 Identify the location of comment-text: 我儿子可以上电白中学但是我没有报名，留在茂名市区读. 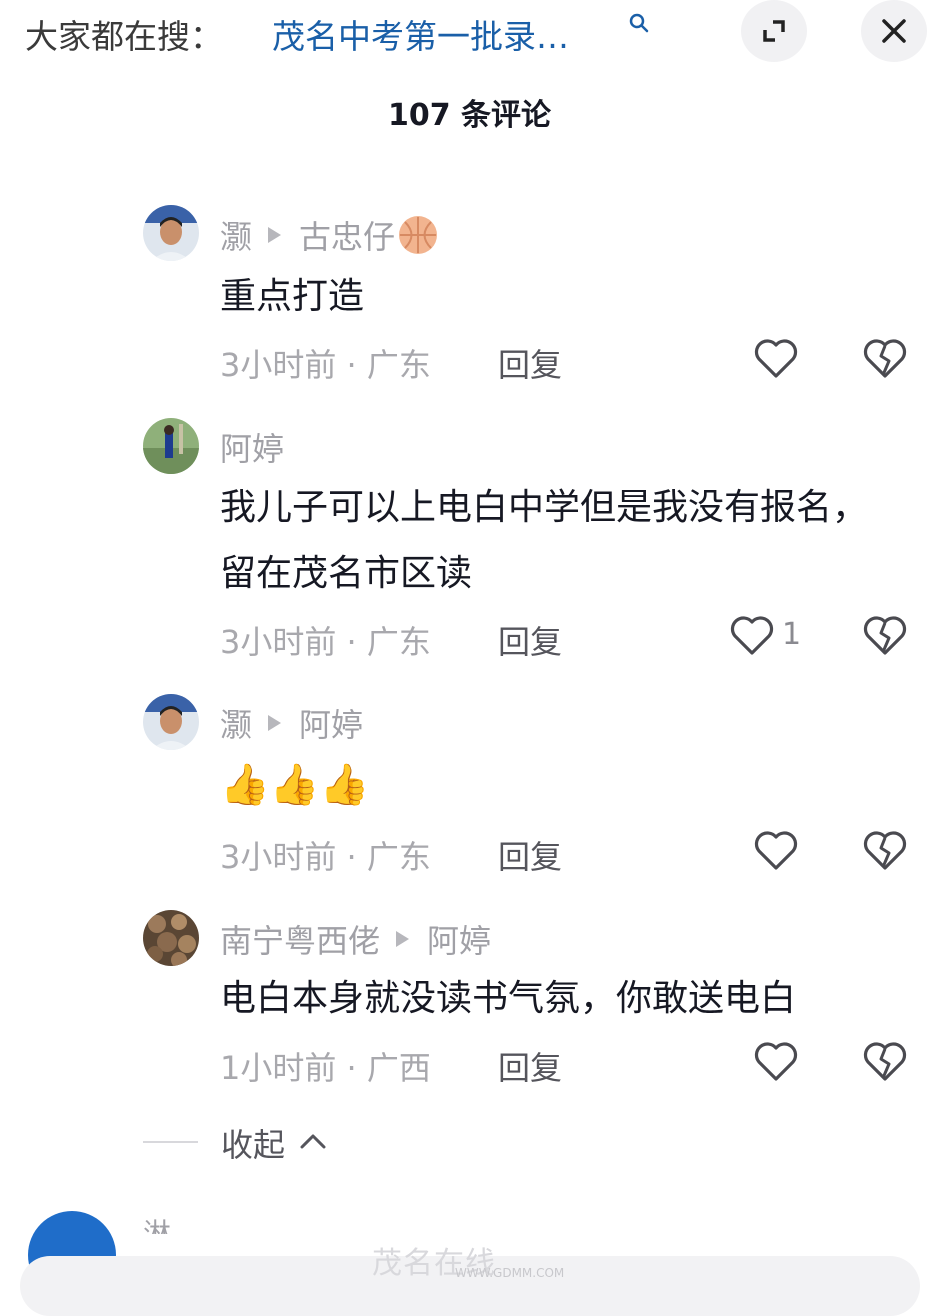
(544, 540).